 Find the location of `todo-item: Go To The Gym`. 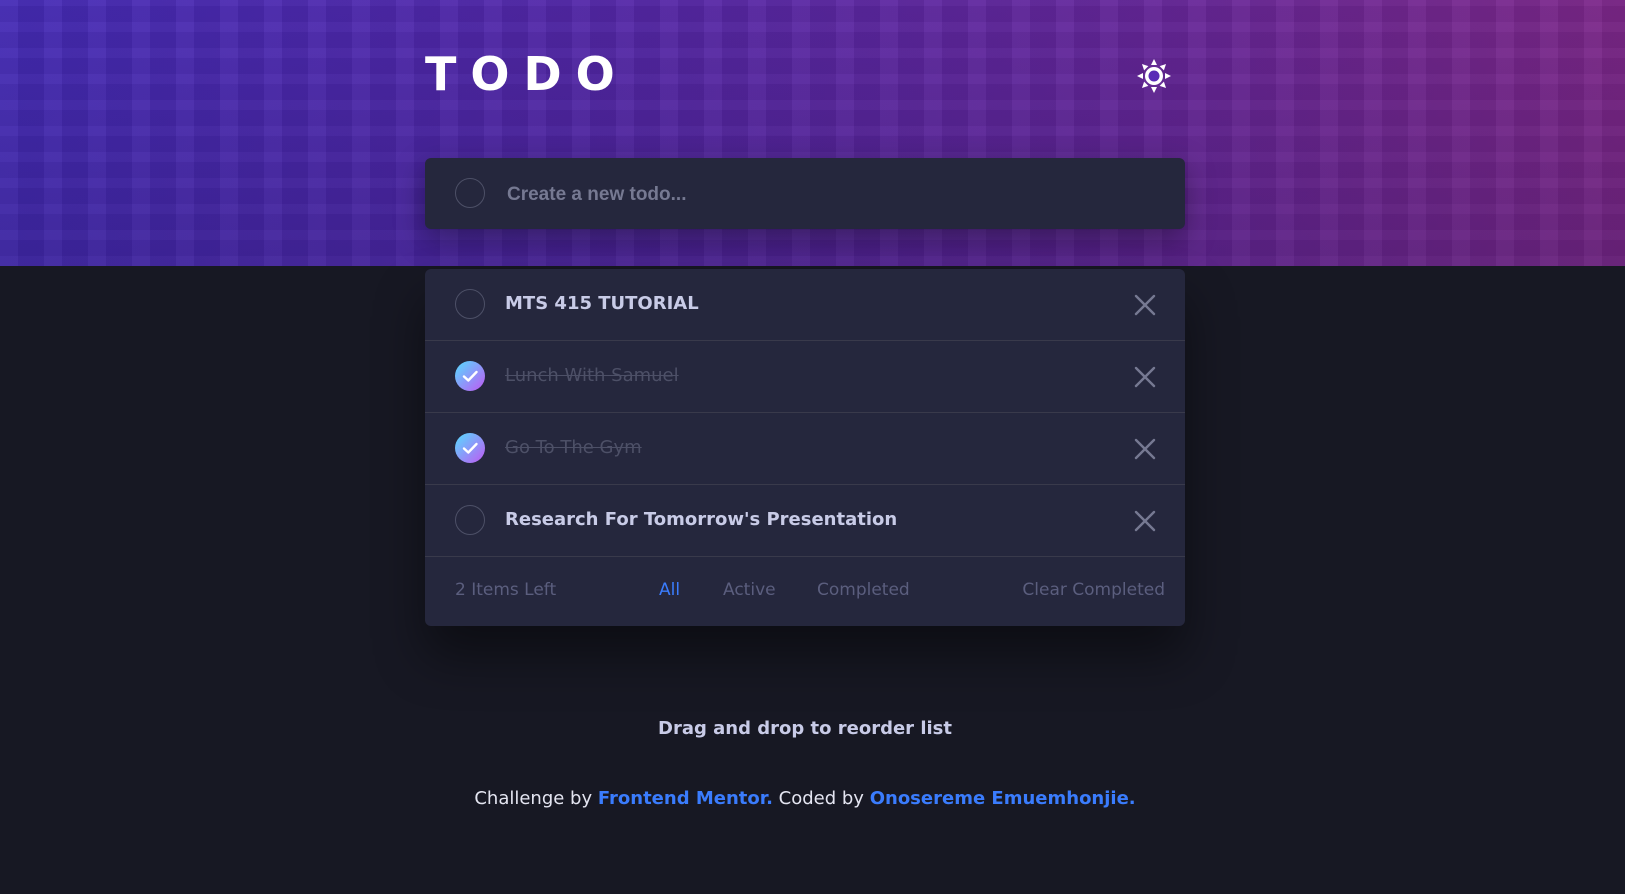

todo-item: Go To The Gym is located at coordinates (805, 449).